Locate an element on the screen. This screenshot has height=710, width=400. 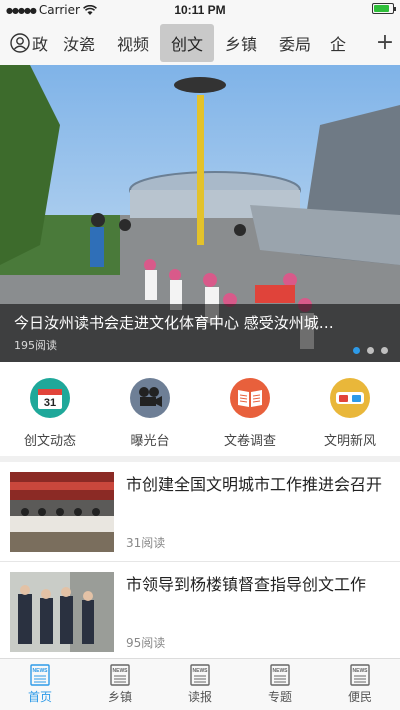
clock: 10:11 PM is located at coordinates (200, 10).